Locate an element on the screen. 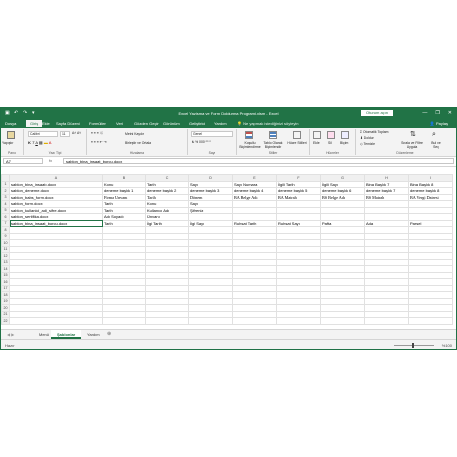 The image size is (457, 457). number-format-icons: ₺ % 000 ⁰⁰ ⁰ is located at coordinates (201, 142).